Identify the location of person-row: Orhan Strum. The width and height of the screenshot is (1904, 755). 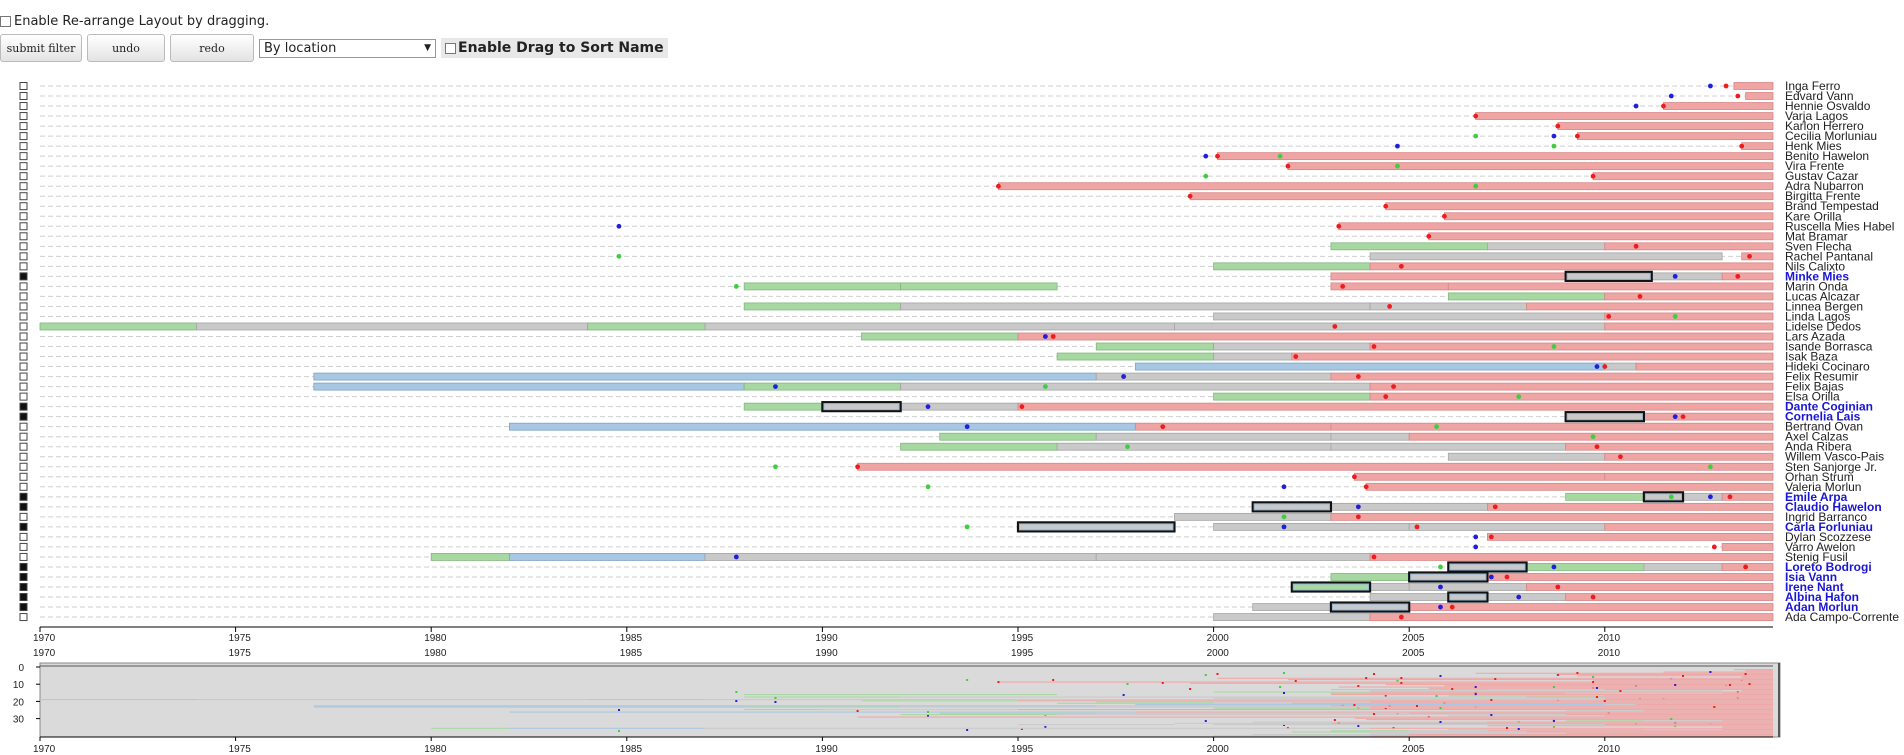
(936, 477).